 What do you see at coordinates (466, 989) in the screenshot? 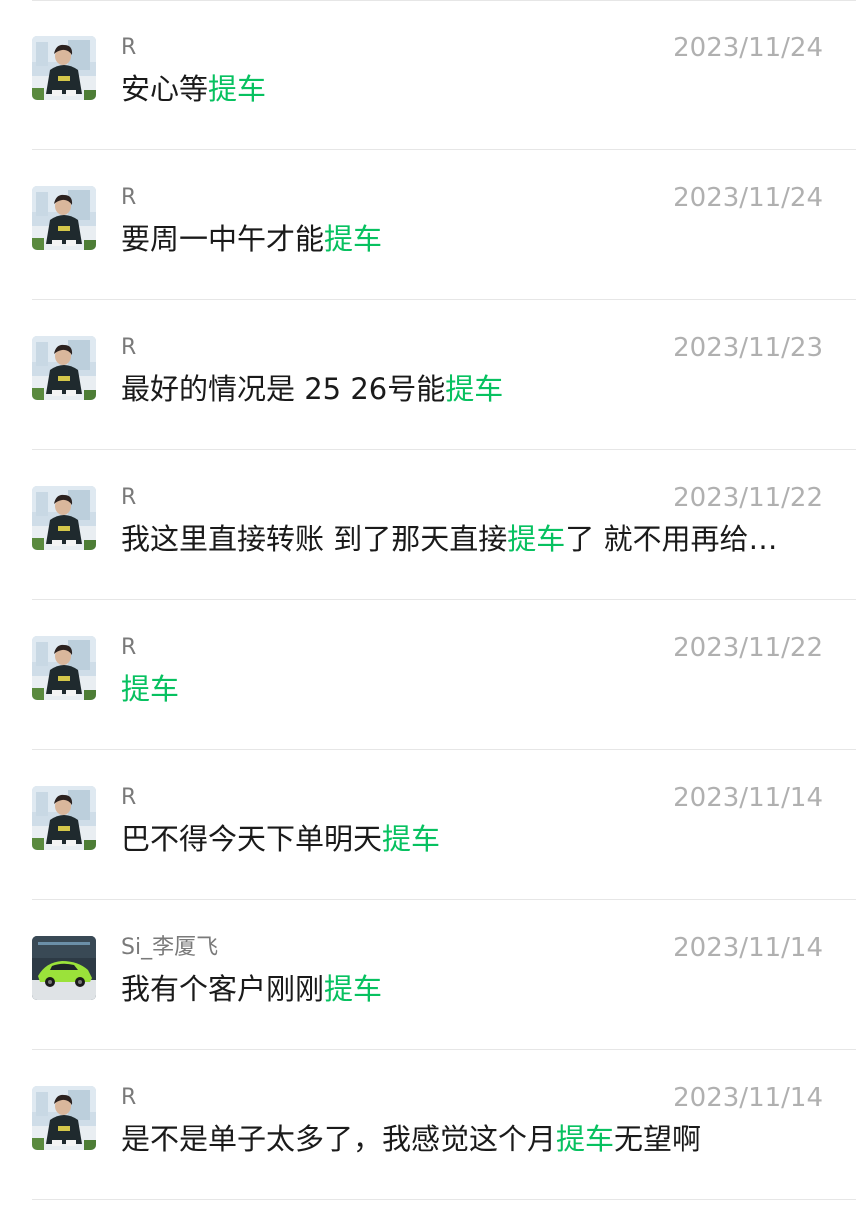
I see `message-preview: 我有个客户刚刚提车` at bounding box center [466, 989].